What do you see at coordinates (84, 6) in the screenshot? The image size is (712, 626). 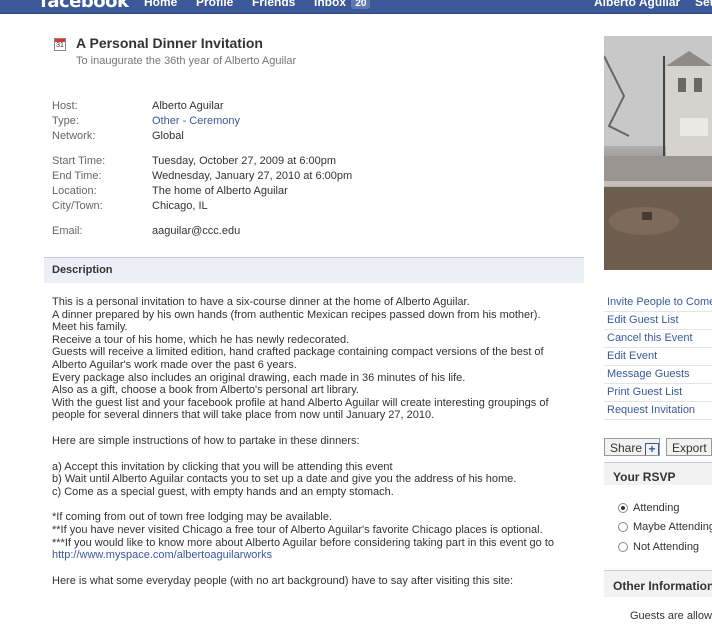 I see `facebook-logo: facebook` at bounding box center [84, 6].